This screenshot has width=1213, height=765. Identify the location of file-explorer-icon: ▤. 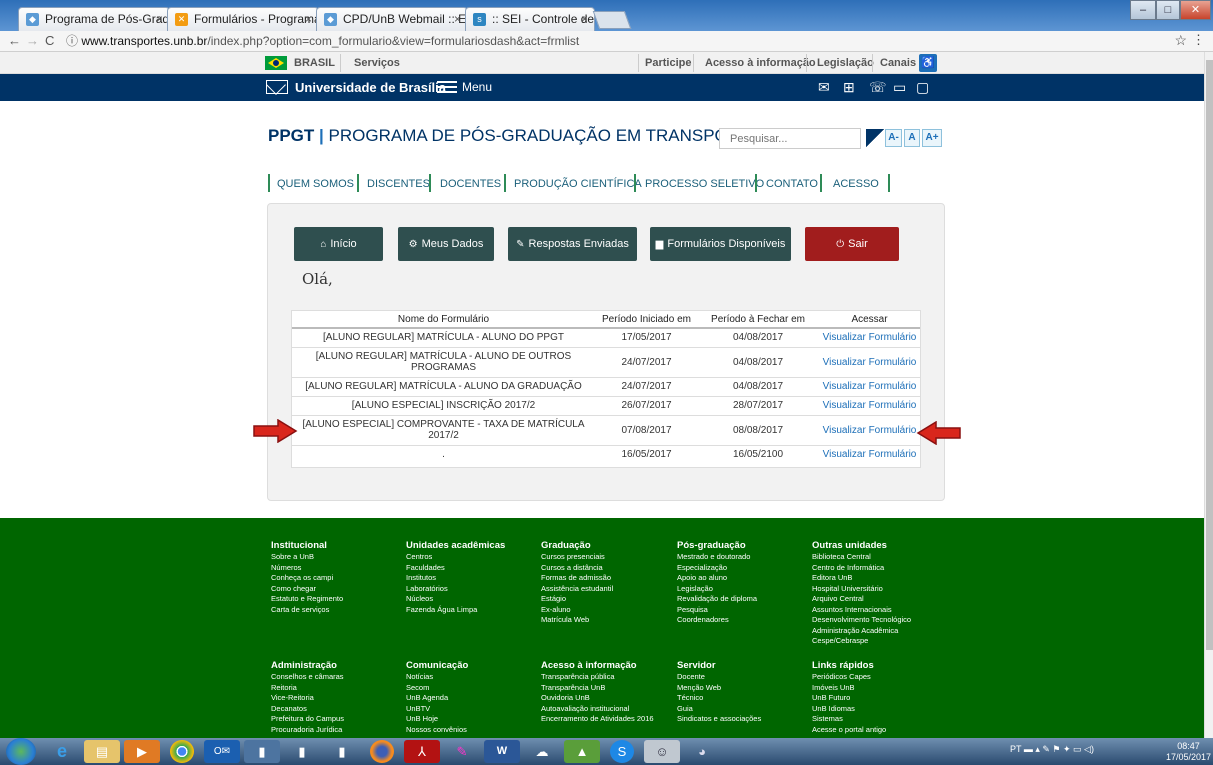
(102, 751).